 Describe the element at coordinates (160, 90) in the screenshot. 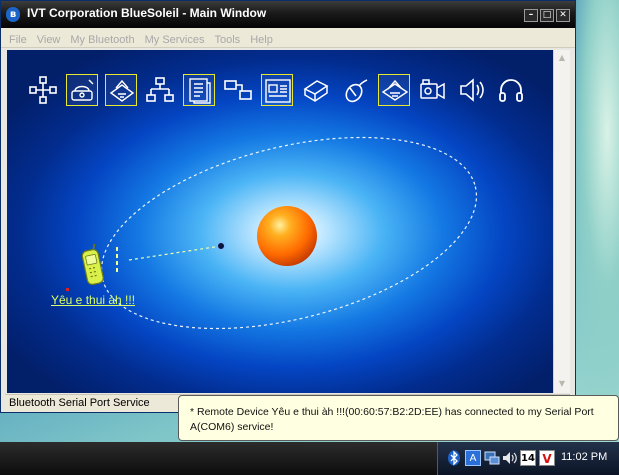

I see `lan-access-icon` at that location.